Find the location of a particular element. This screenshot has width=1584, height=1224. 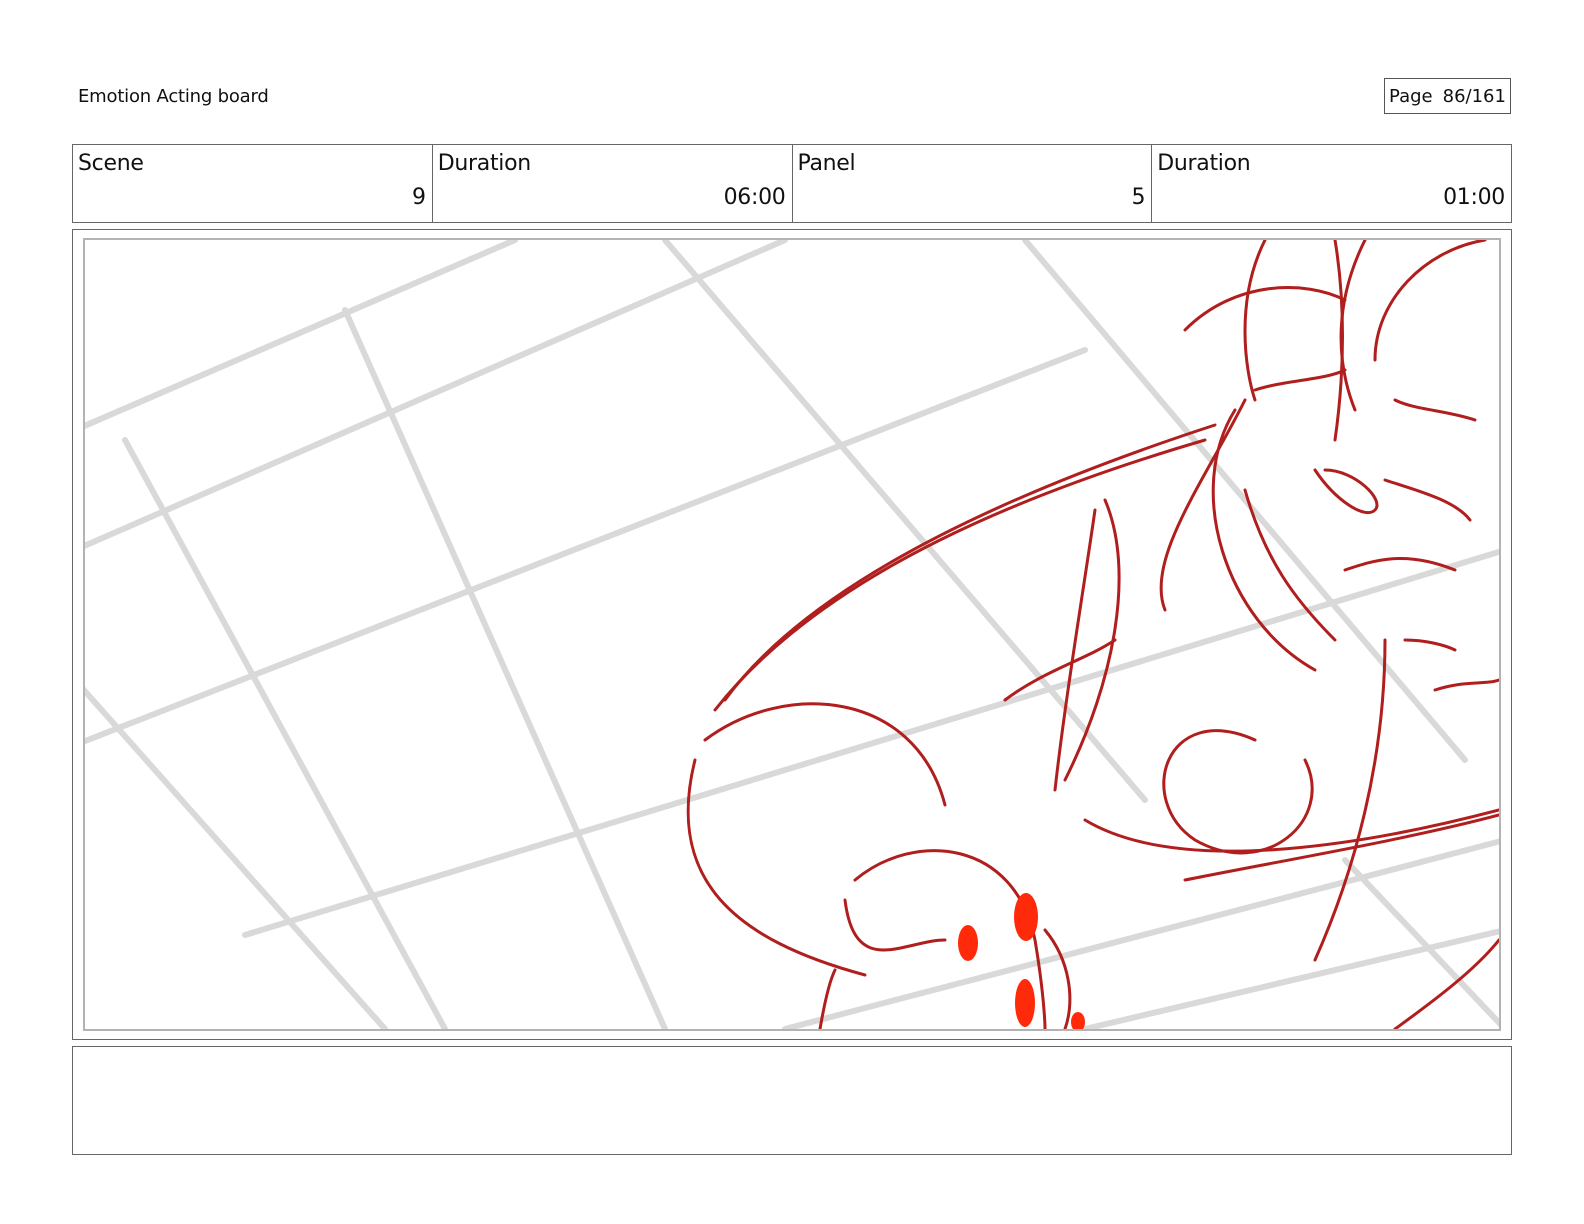

panel-value: 5 is located at coordinates (1138, 197).